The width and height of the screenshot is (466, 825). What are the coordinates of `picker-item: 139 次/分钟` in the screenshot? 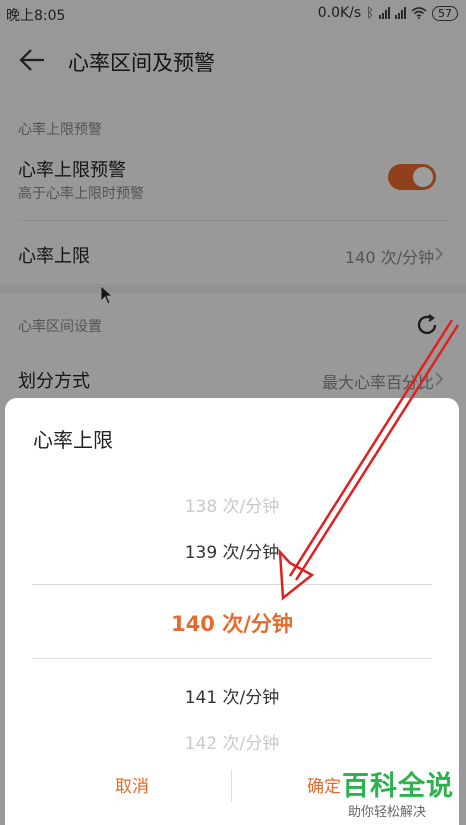 It's located at (232, 550).